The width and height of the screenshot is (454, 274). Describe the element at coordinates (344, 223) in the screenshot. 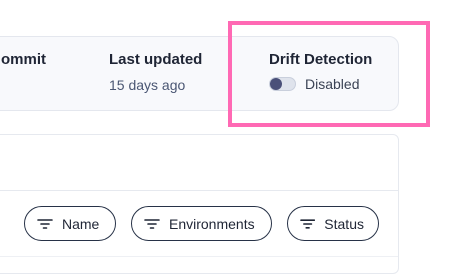

I see `filter-status-label: Status` at that location.